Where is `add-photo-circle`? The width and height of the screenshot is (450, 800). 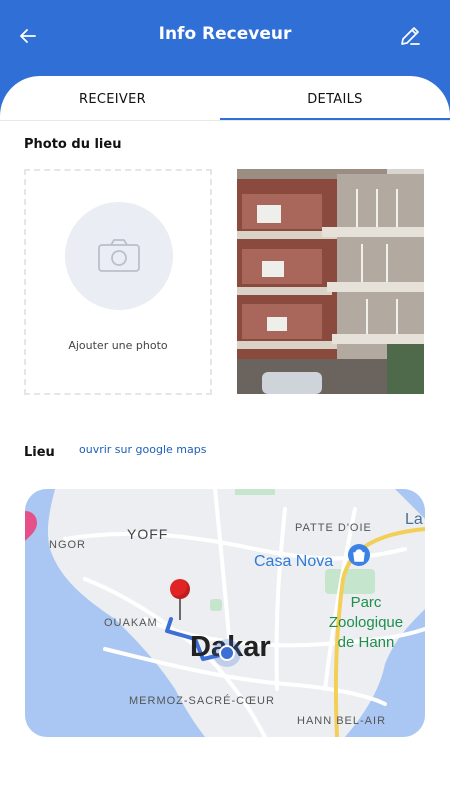
add-photo-circle is located at coordinates (119, 256).